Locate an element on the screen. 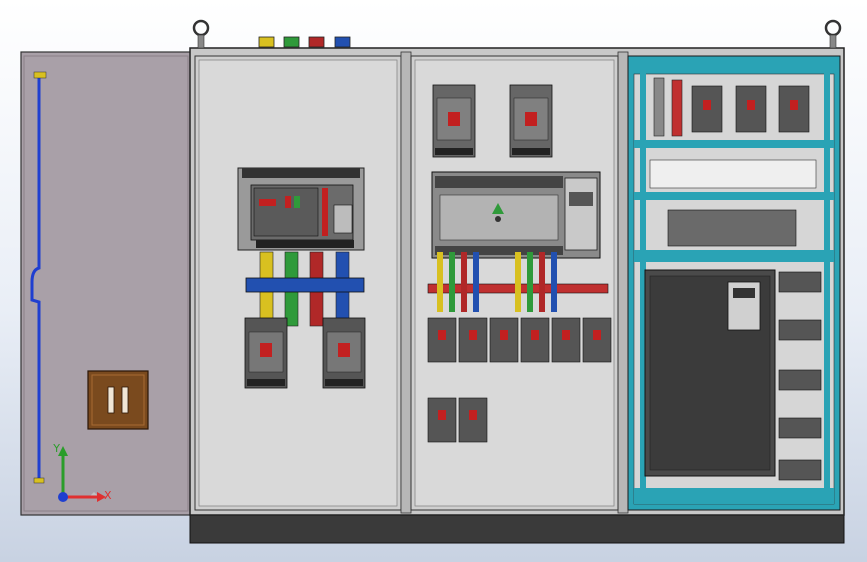 The width and height of the screenshot is (867, 562). relay-strip is located at coordinates (732, 228).